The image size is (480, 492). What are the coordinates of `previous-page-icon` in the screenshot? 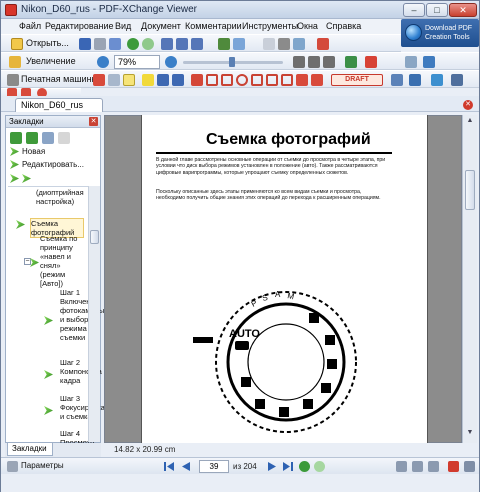 It's located at (185, 466).